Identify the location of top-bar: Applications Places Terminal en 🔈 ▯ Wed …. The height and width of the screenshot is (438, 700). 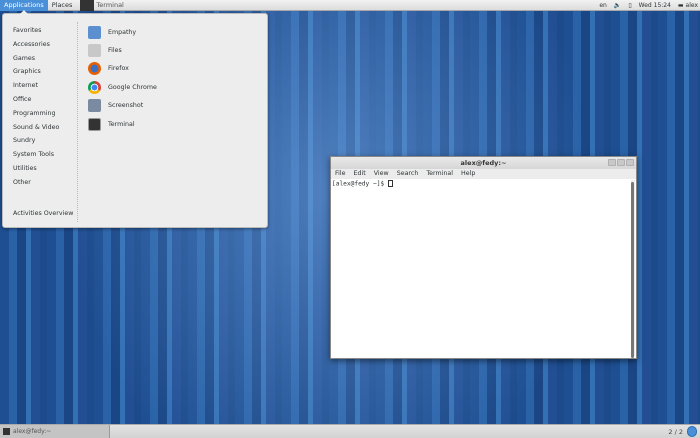
(350, 5).